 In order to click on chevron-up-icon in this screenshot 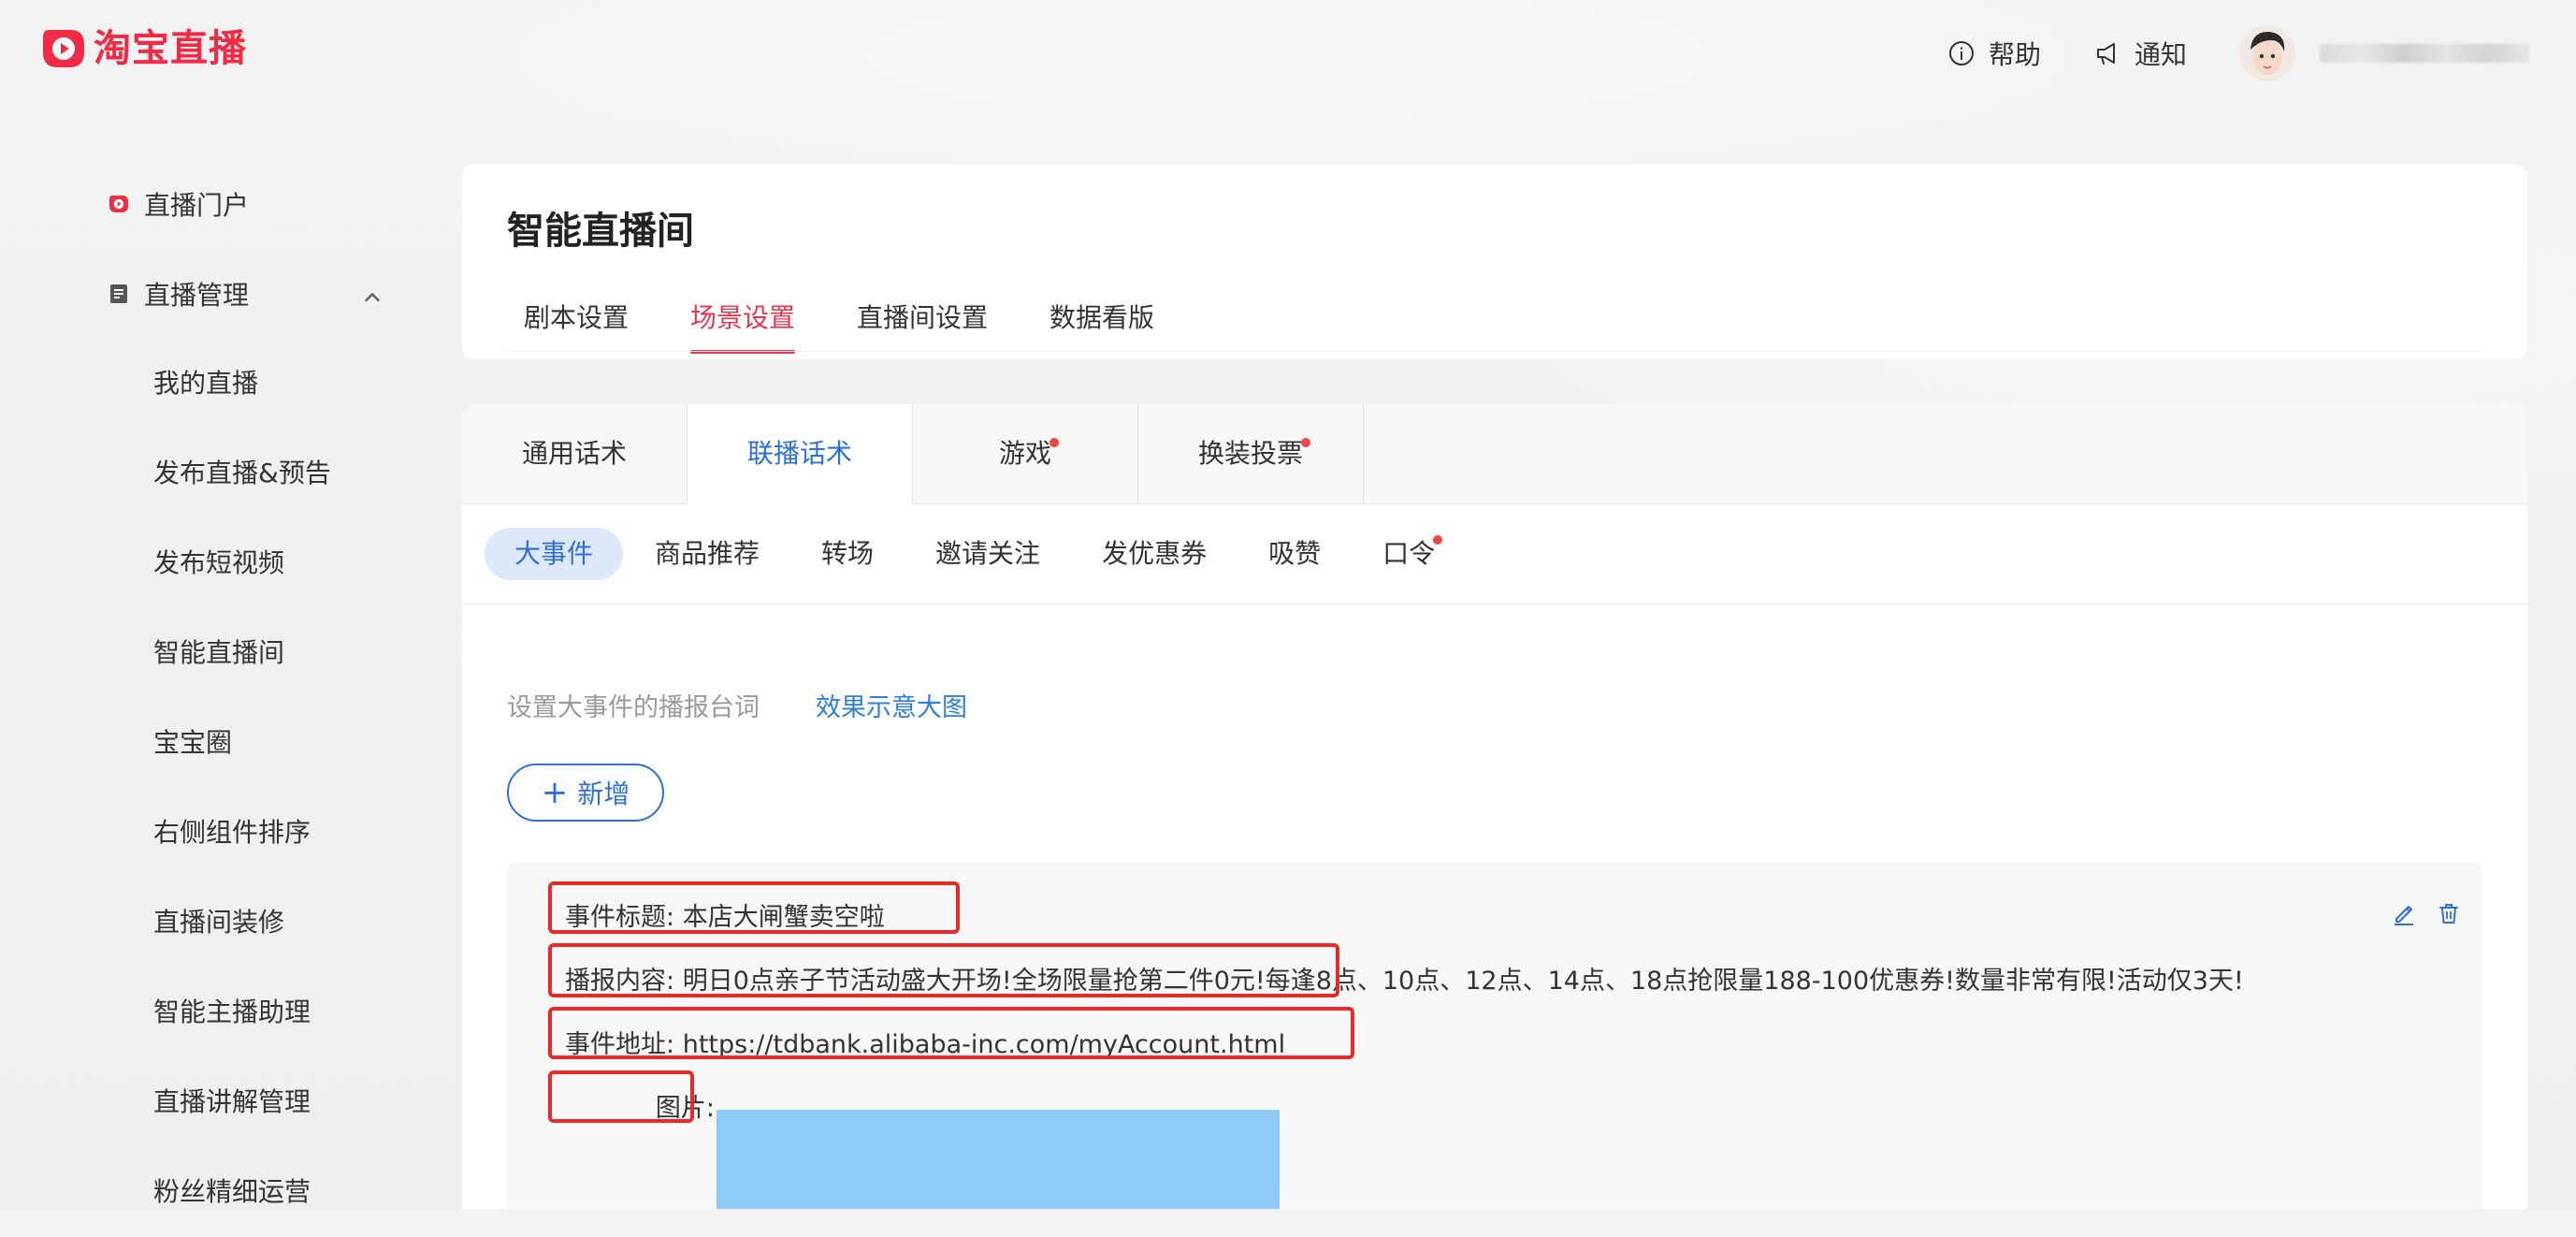, I will do `click(372, 296)`.